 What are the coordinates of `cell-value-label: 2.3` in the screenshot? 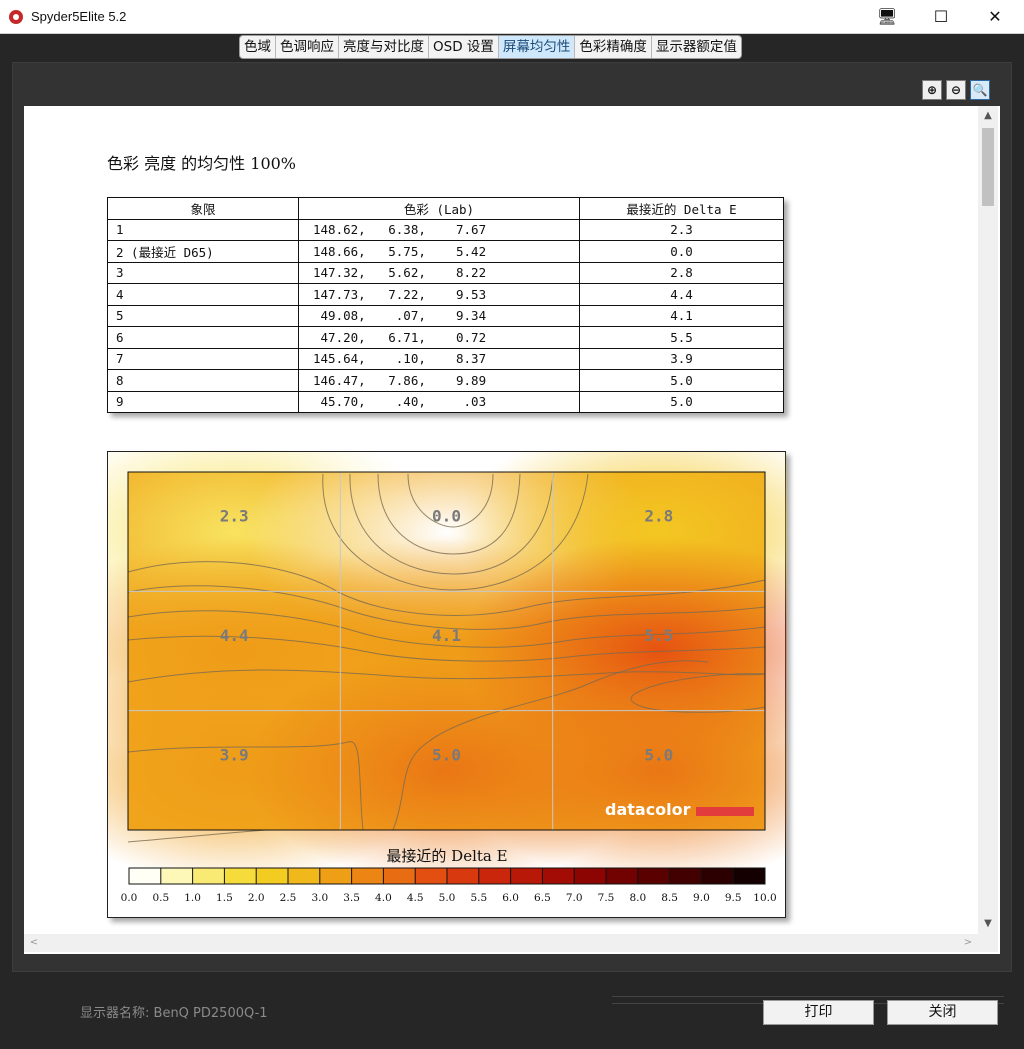 It's located at (234, 516).